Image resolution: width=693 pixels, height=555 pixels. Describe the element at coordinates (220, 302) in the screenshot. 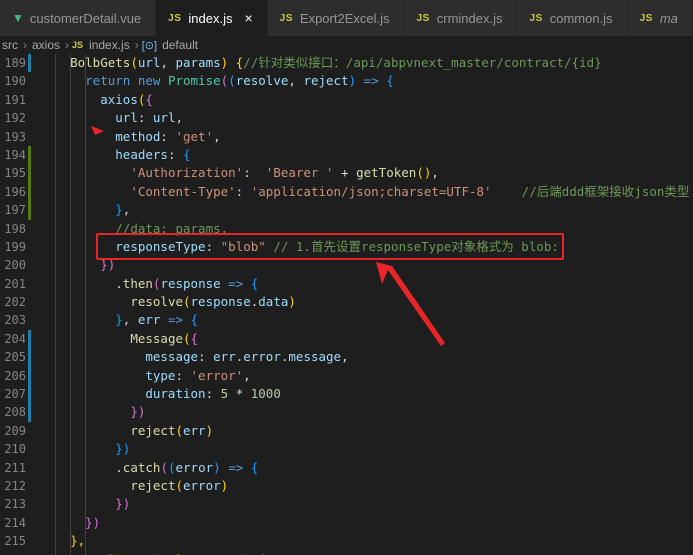

I see `code-token: response` at that location.